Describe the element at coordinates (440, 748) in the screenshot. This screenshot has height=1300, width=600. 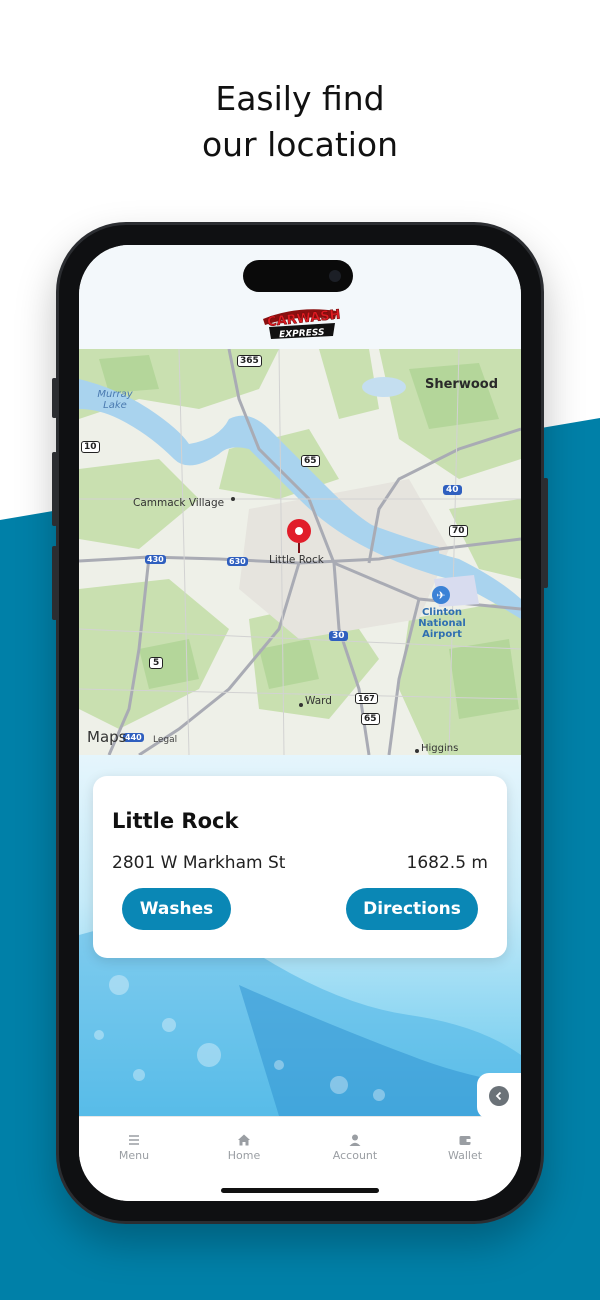
I see `label-higgins: Higgins` at that location.